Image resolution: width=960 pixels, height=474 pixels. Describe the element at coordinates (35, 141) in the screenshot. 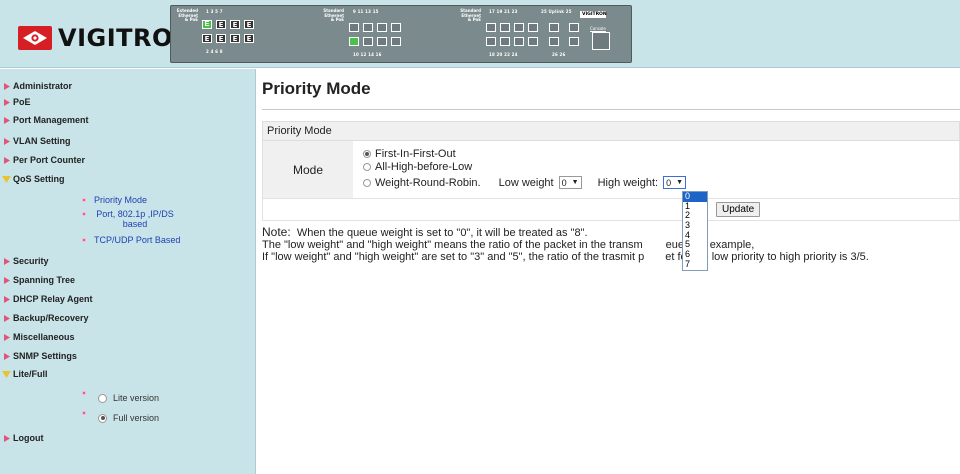

I see `sidebar-item-vlan-setting: VLAN Setting` at that location.